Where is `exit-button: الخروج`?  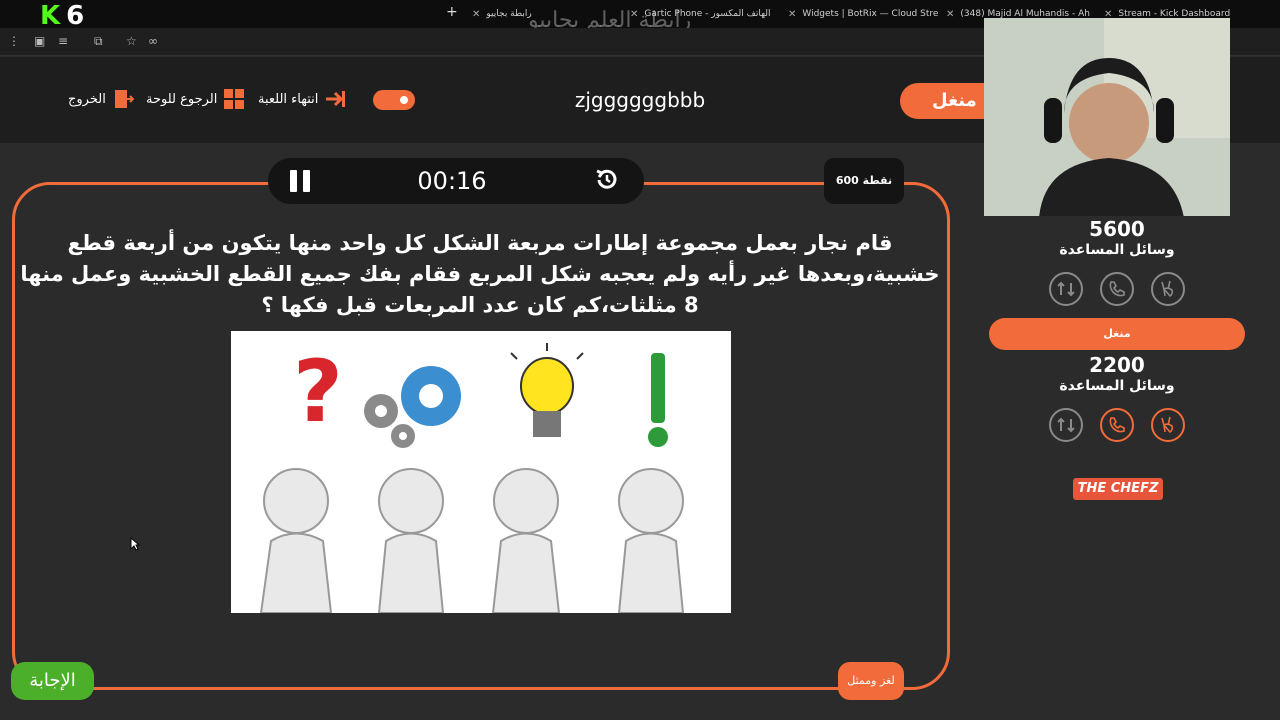 exit-button: الخروج is located at coordinates (101, 99).